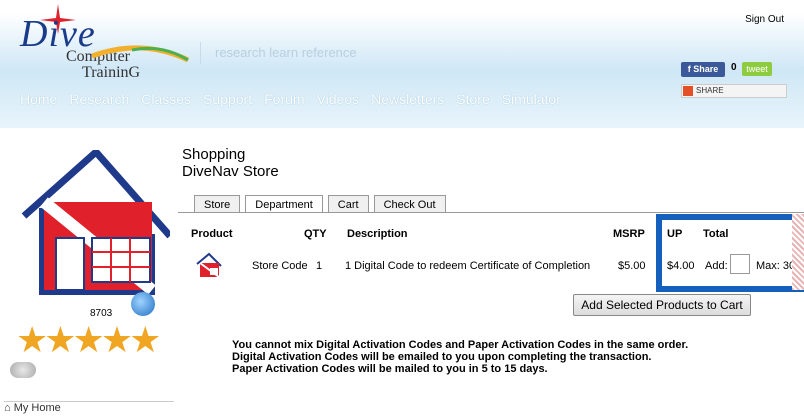  Describe the element at coordinates (706, 69) in the screenshot. I see `share-label: Share` at that location.